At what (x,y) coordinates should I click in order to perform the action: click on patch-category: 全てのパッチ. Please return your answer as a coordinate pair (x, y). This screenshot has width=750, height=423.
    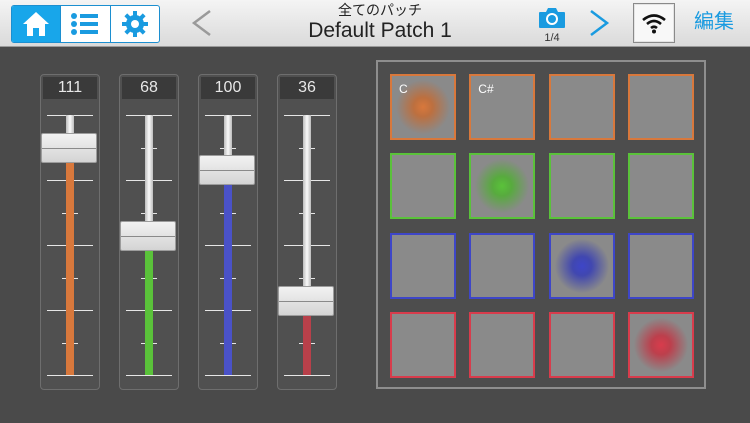
    Looking at the image, I should click on (380, 10).